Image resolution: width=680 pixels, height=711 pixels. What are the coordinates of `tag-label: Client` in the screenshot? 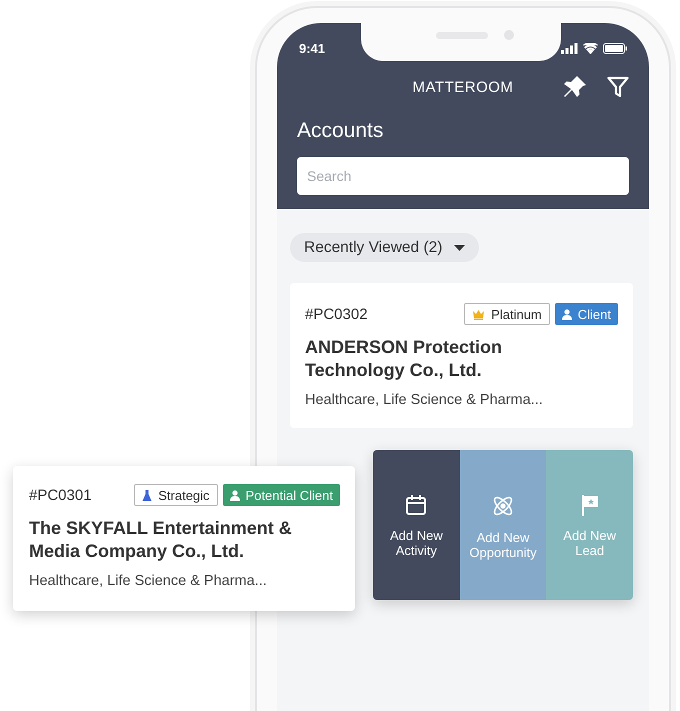 It's located at (594, 314).